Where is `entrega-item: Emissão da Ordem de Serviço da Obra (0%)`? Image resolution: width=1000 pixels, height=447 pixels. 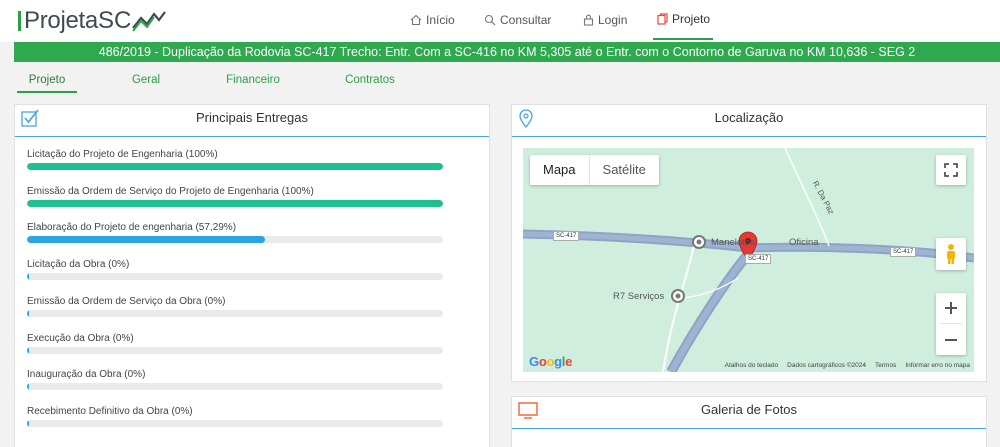
entrega-item: Emissão da Ordem de Serviço da Obra (0%) is located at coordinates (235, 306).